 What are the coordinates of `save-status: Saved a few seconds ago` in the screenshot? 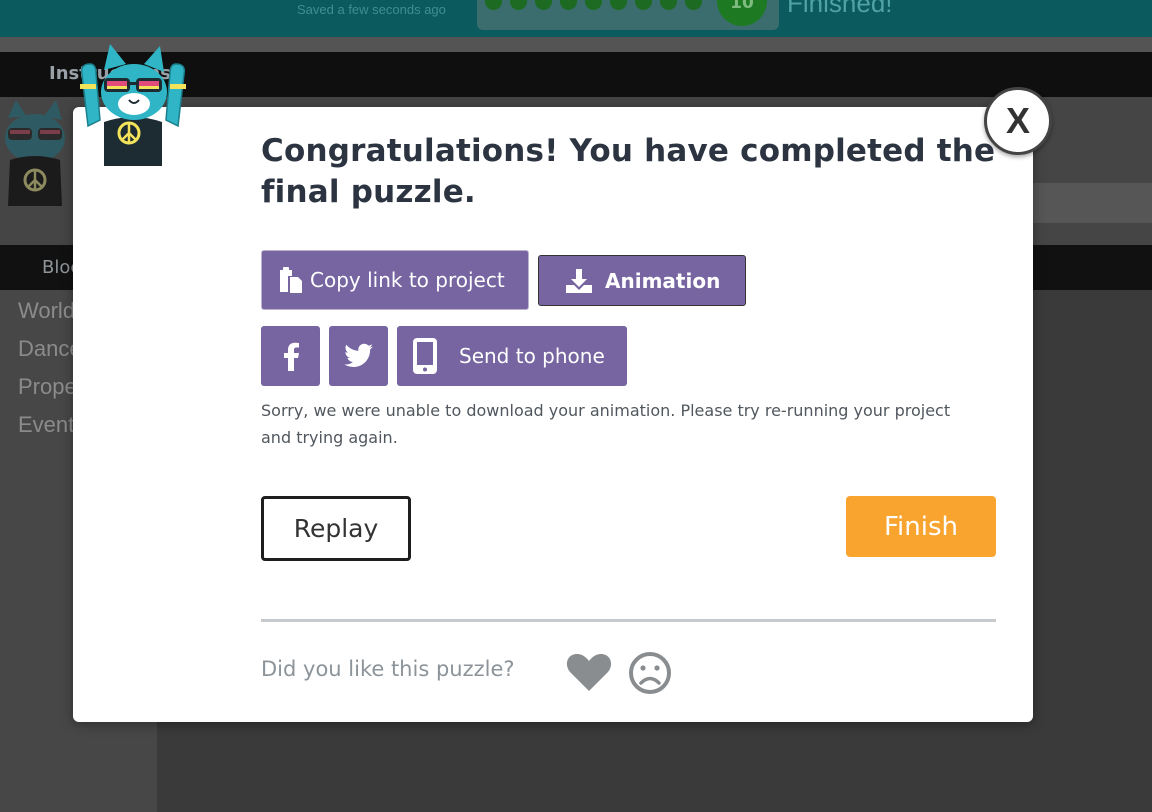 It's located at (371, 9).